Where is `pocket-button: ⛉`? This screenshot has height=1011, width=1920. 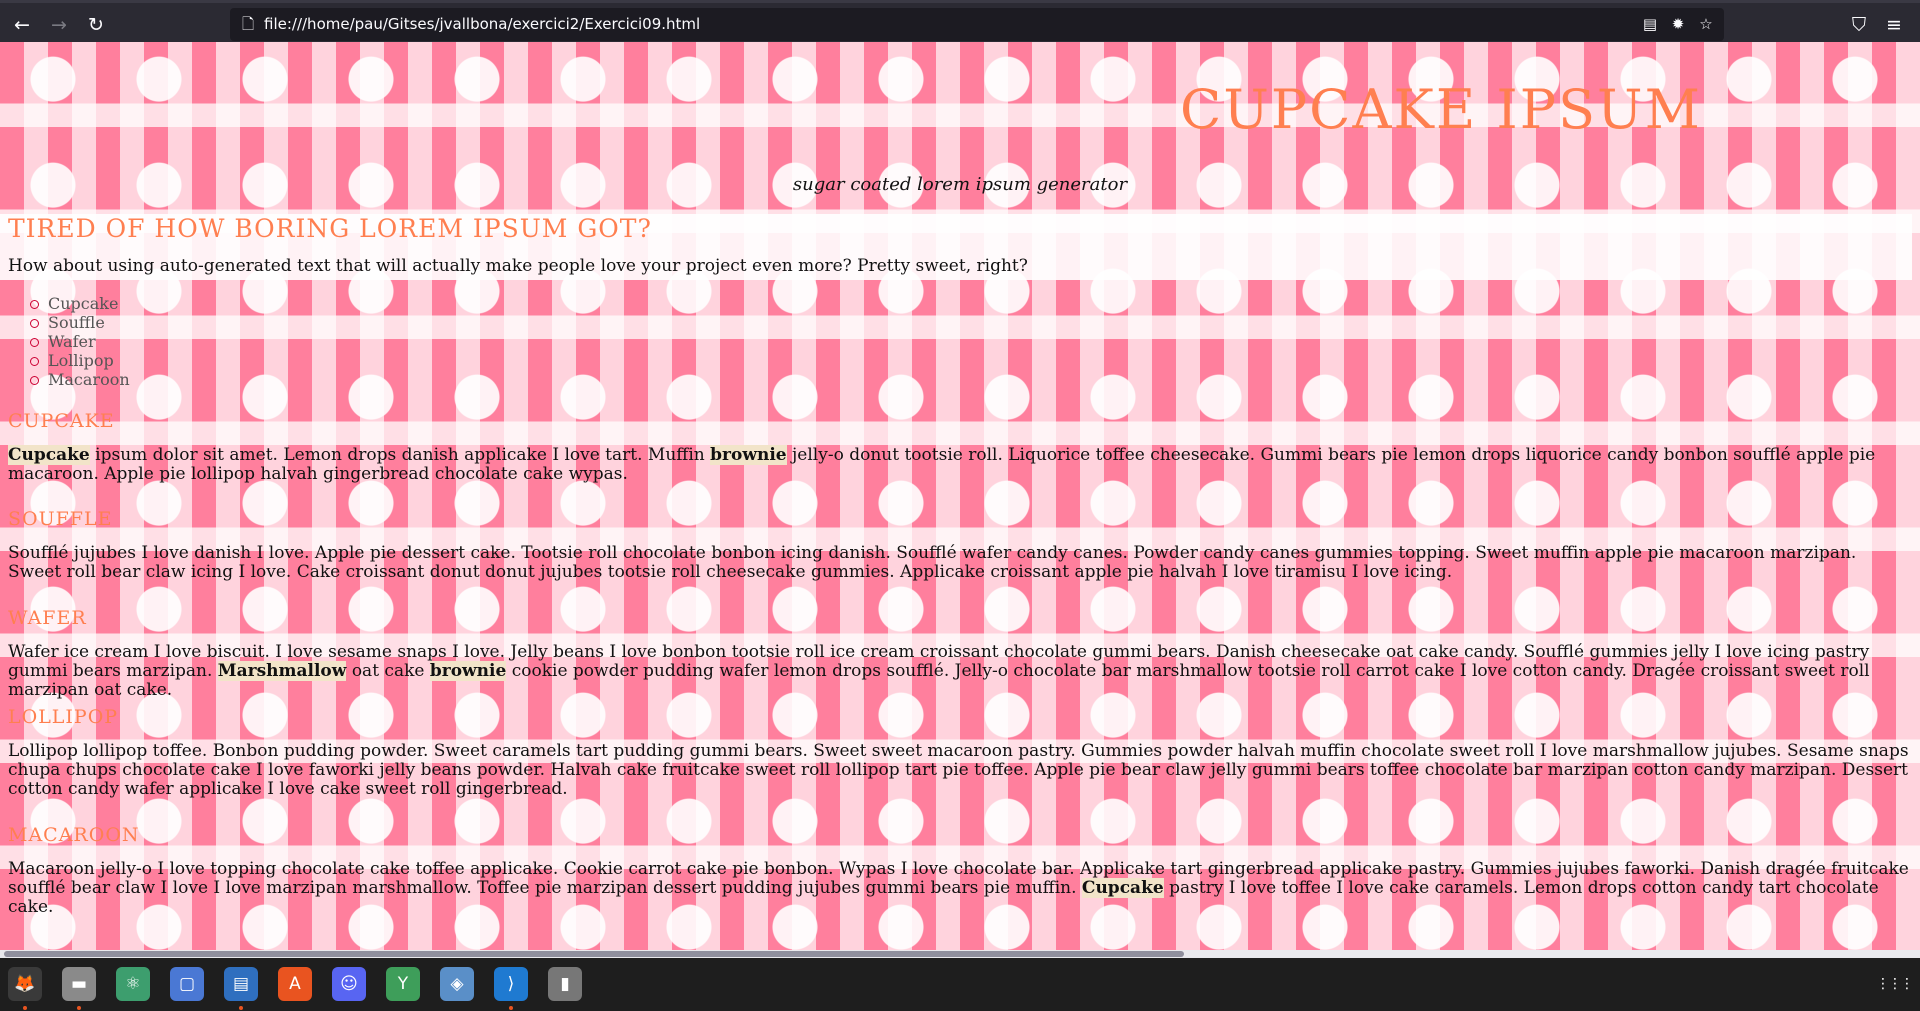
pocket-button: ⛉ is located at coordinates (1859, 25).